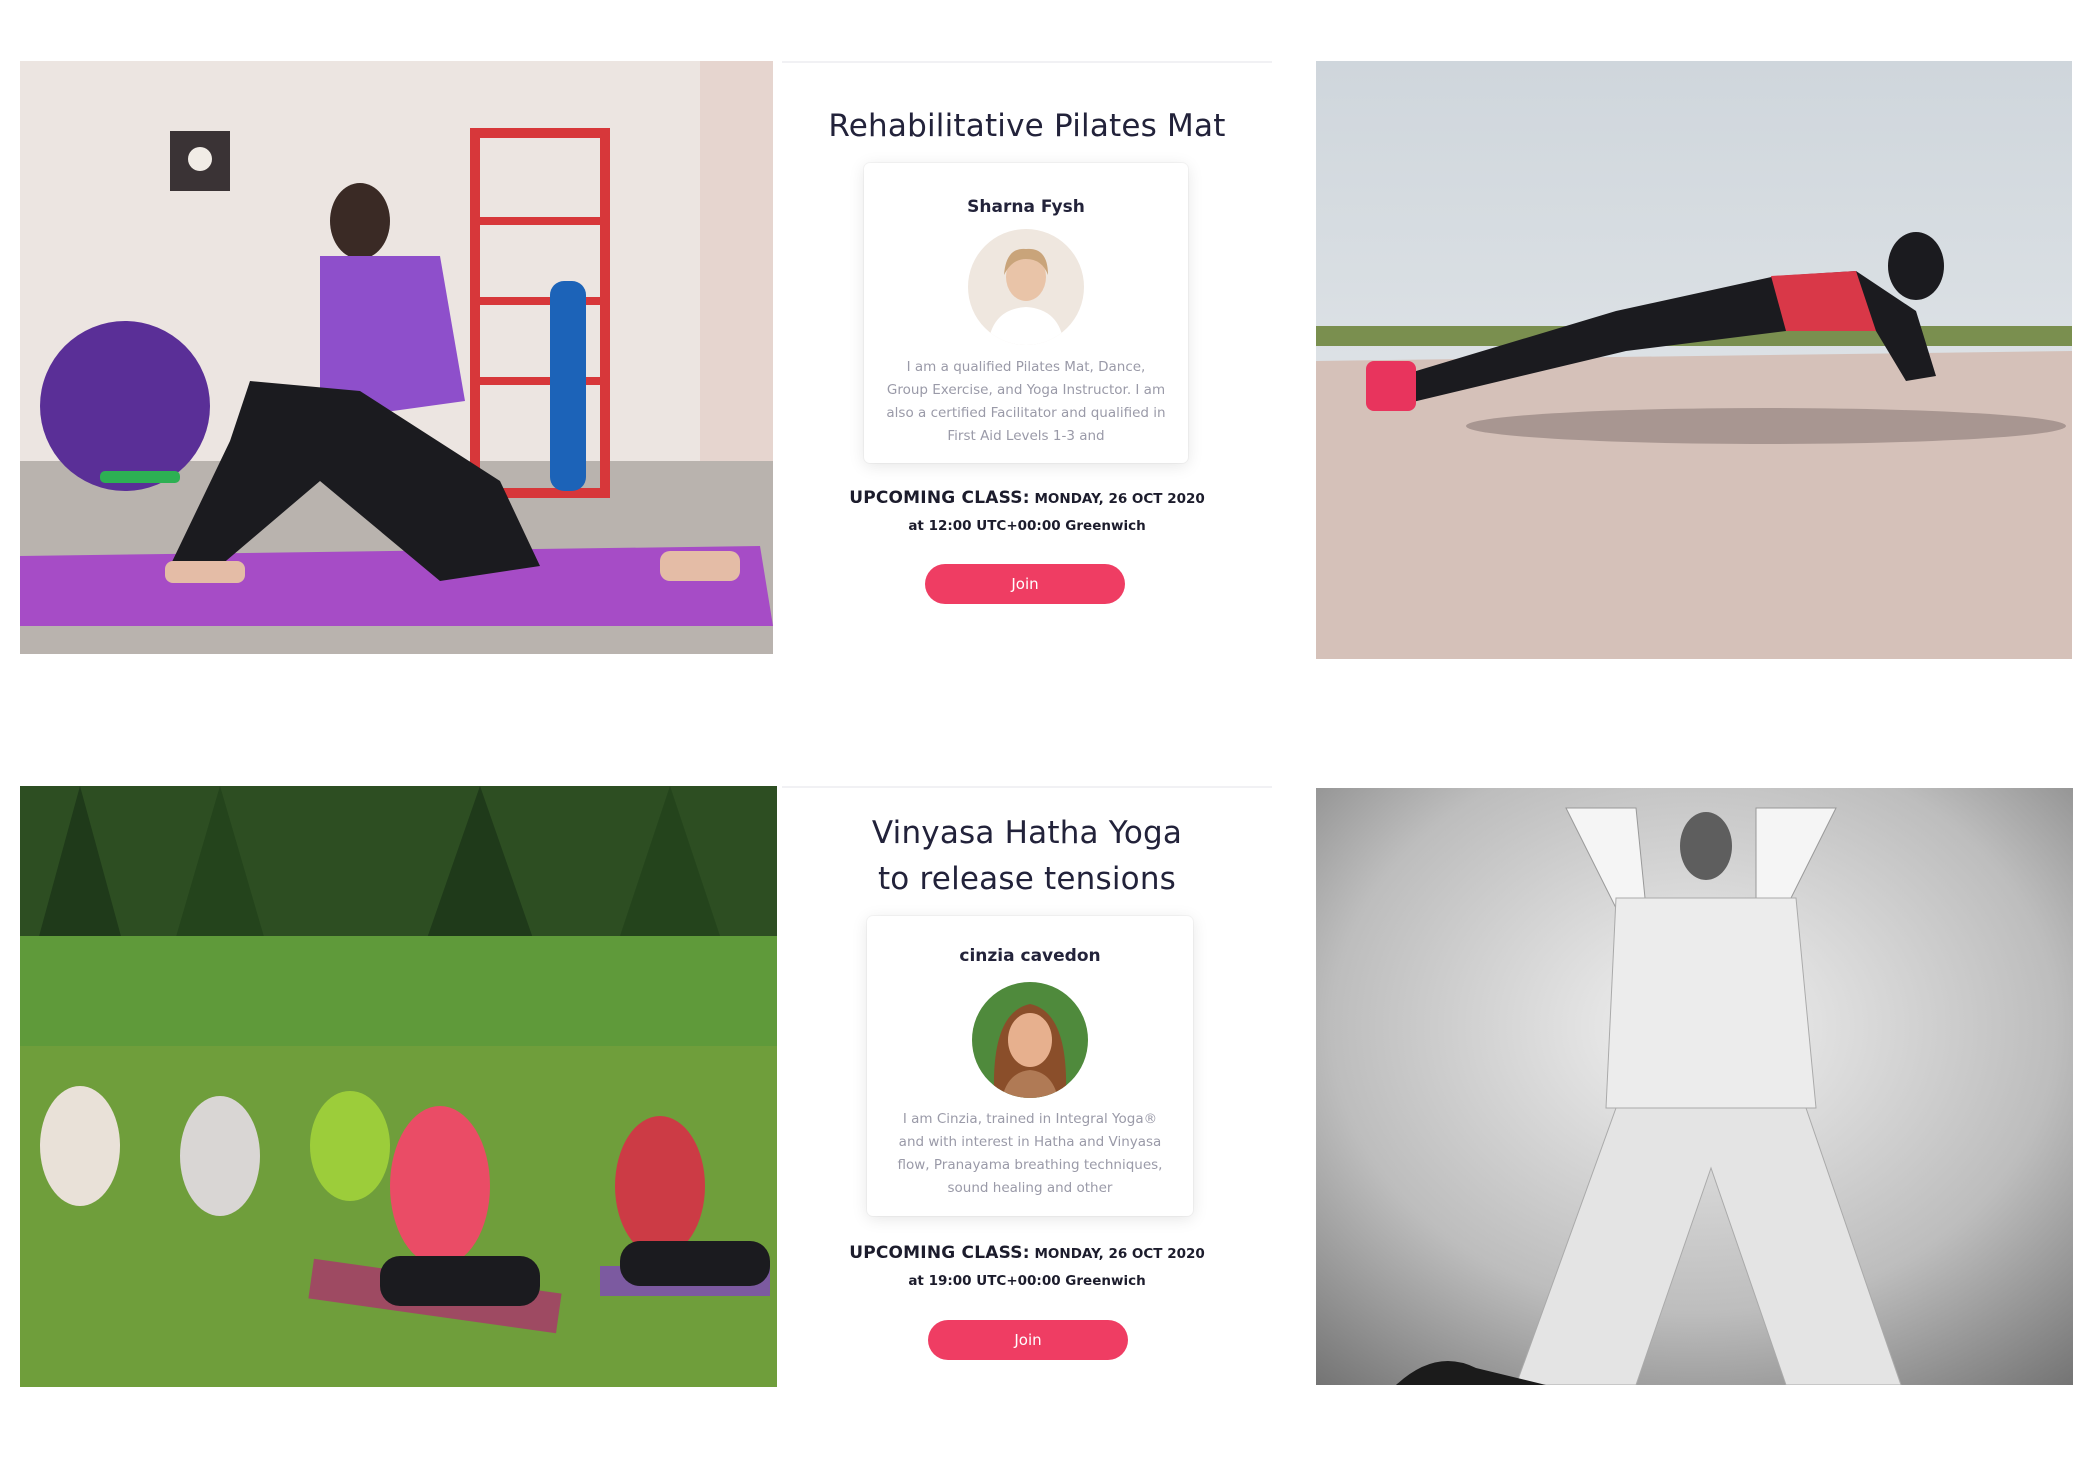 The image size is (2100, 1470). I want to click on upcoming-time: at 19:00 UTC+00:00 Greenwich, so click(1027, 1281).